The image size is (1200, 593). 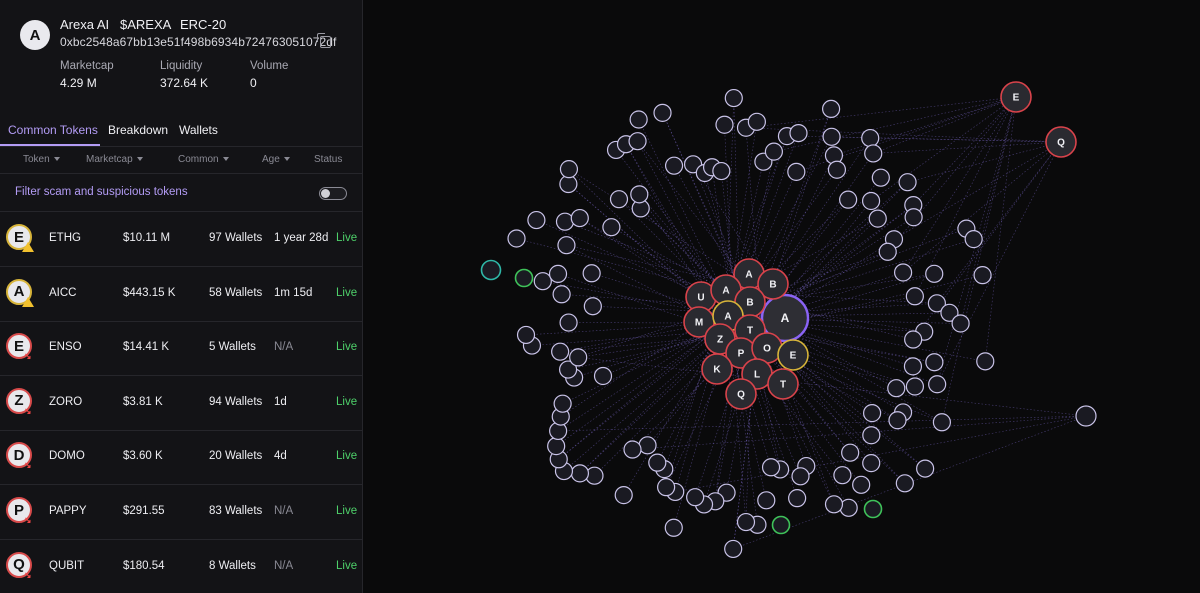 I want to click on tab-wallets: Wallets, so click(x=198, y=130).